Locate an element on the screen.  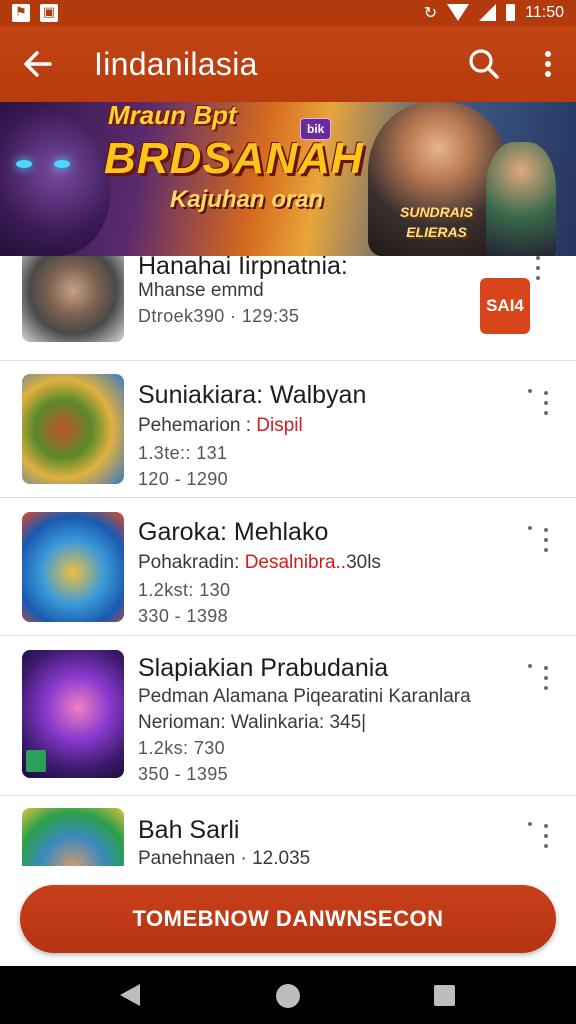
banner-badge: bik is located at coordinates (316, 129).